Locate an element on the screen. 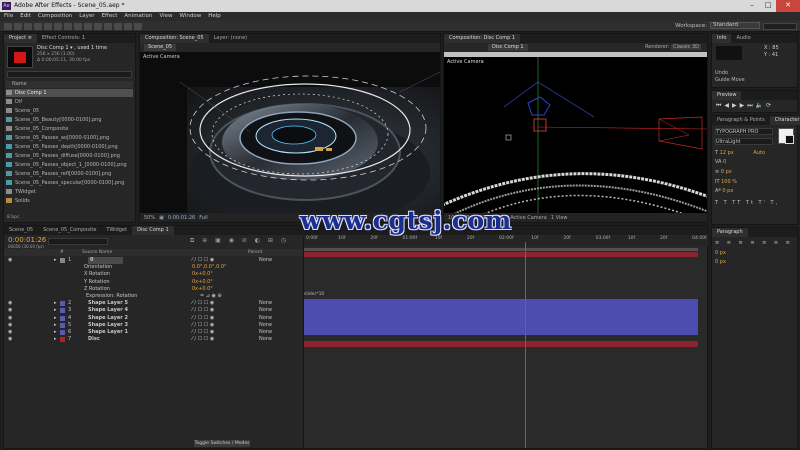  left-timecode: 0:00:01:26 is located at coordinates (181, 218).